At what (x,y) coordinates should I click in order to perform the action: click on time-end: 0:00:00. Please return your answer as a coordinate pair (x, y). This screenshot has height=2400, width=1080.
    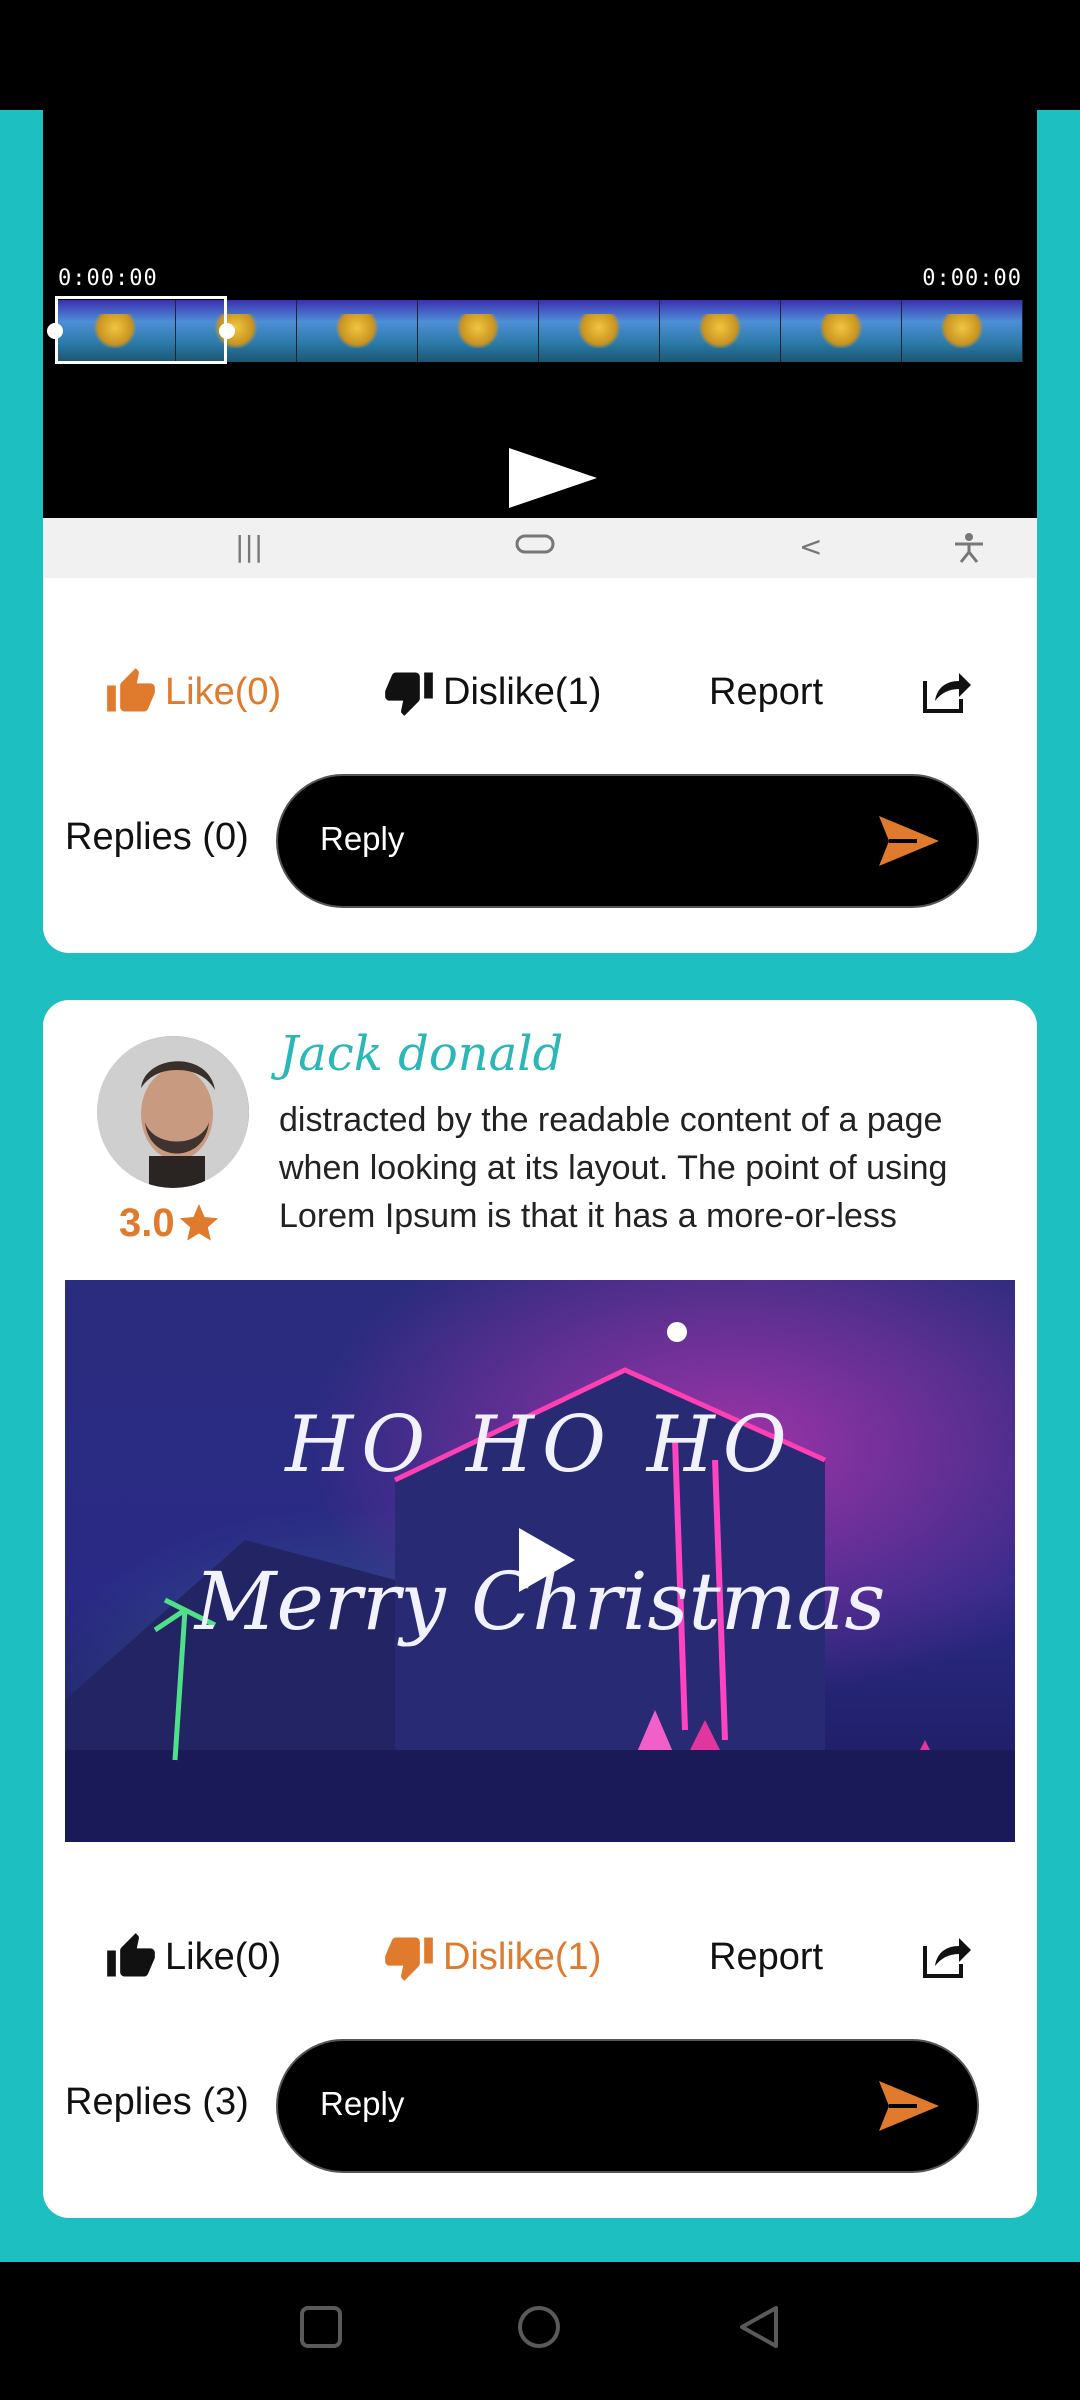
    Looking at the image, I should click on (972, 278).